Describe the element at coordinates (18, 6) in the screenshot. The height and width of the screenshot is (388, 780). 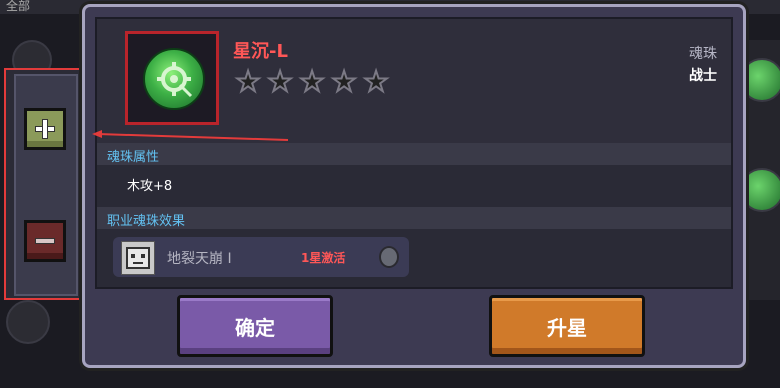
I see `background-tab-label: 全部` at that location.